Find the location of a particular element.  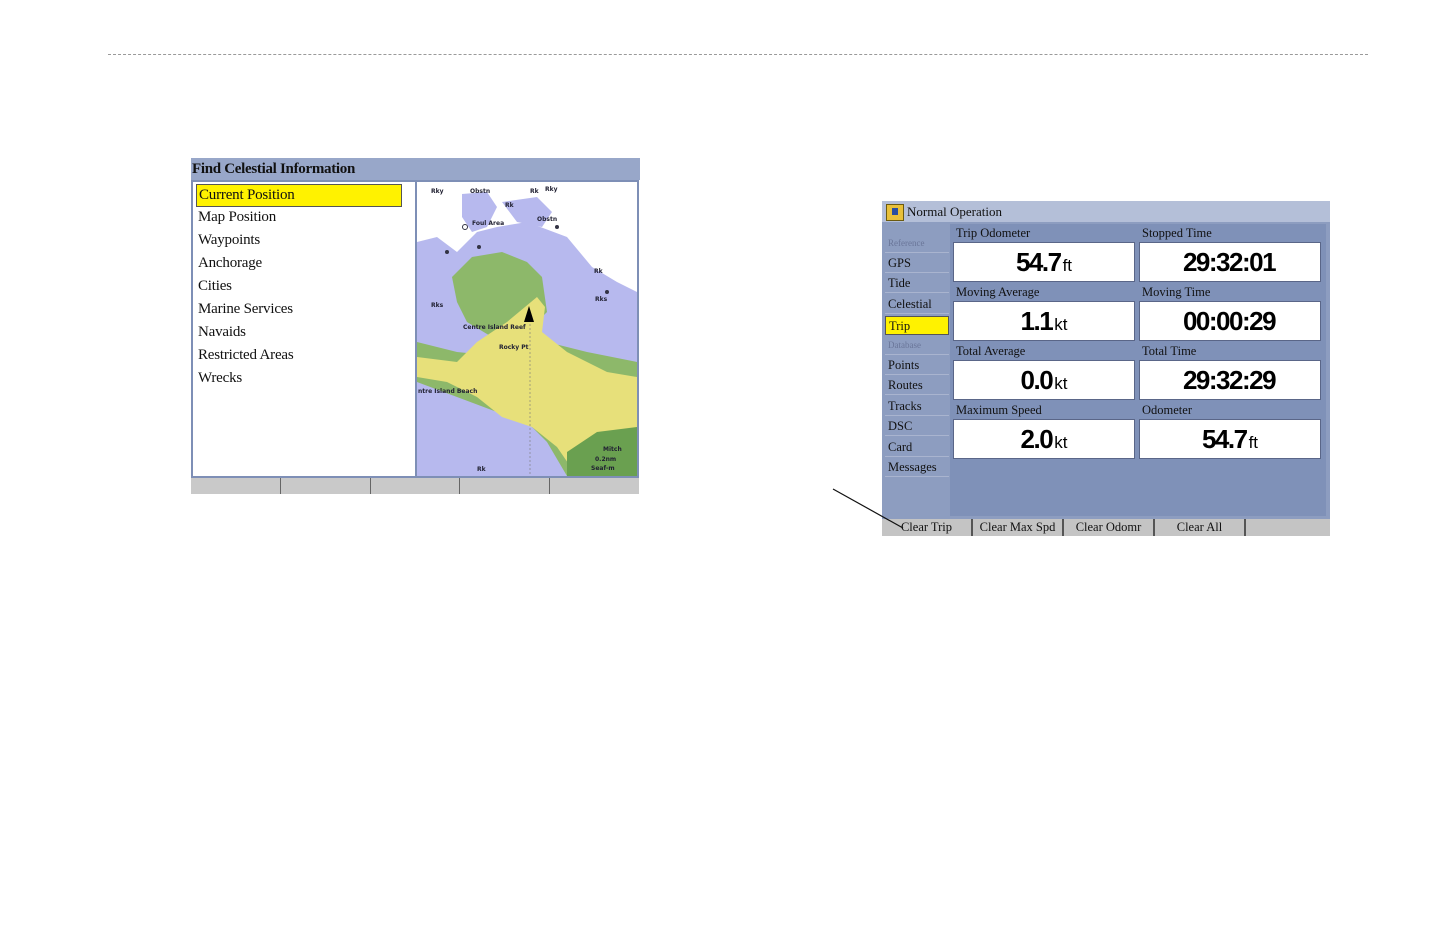

list-item-map-position: Map Position is located at coordinates (236, 217).